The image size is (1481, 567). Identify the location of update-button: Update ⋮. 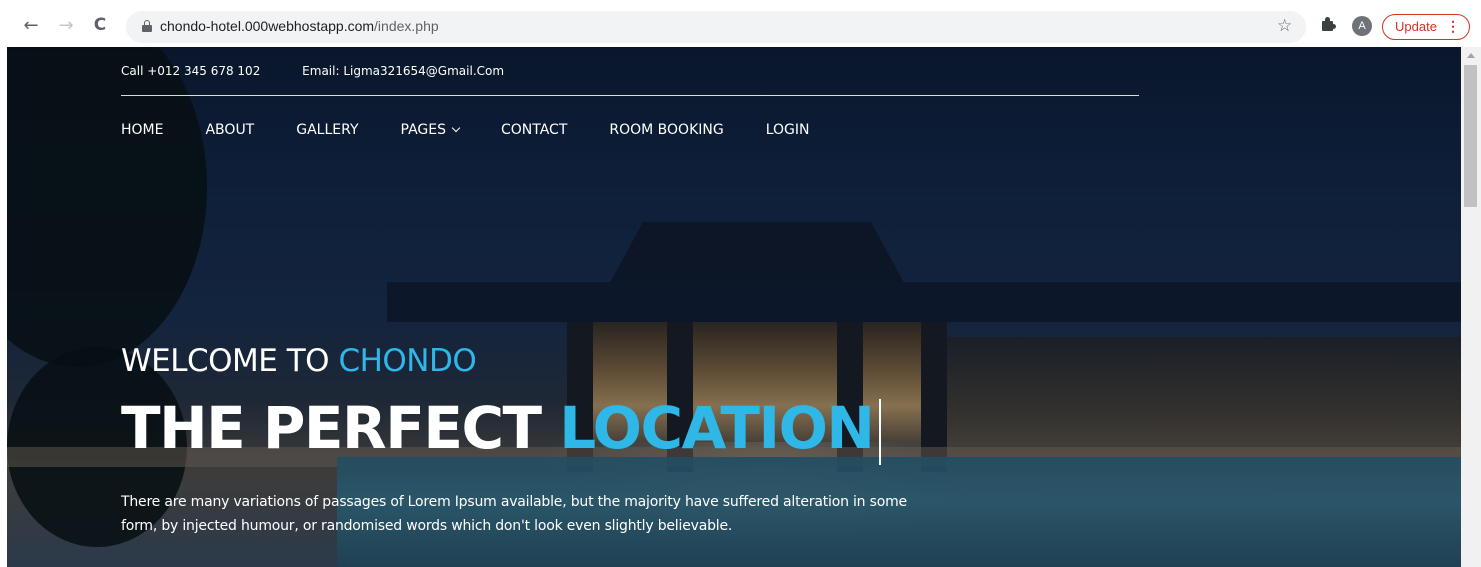
(1426, 27).